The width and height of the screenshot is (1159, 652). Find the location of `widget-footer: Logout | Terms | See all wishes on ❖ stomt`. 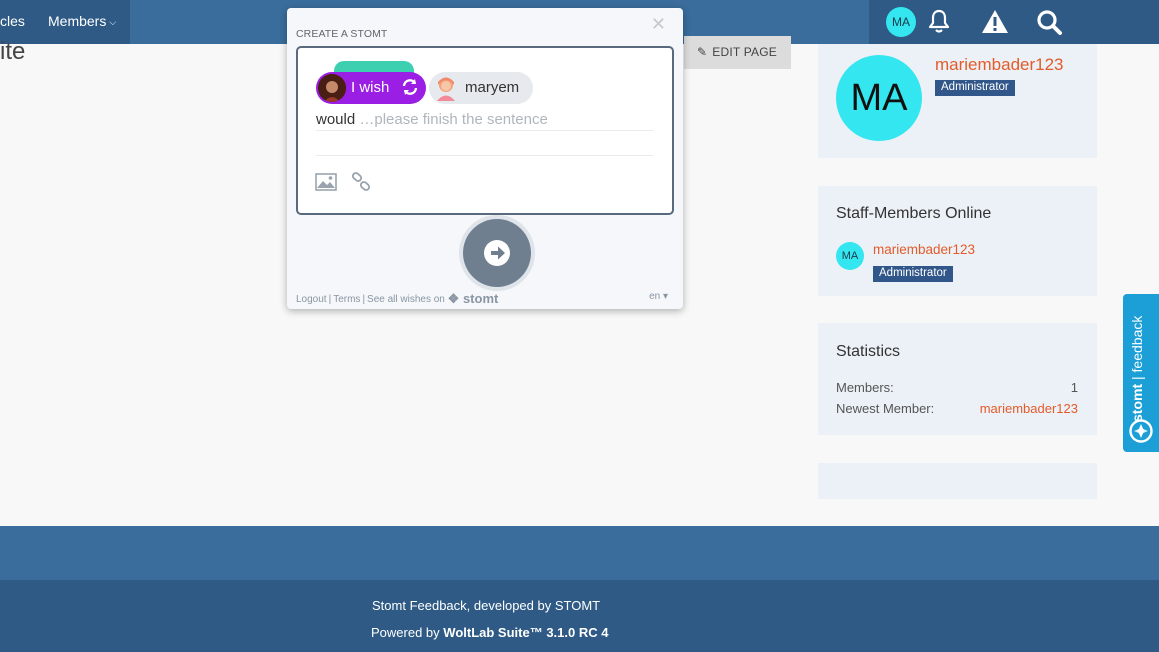

widget-footer: Logout | Terms | See all wishes on ❖ stomt is located at coordinates (397, 299).